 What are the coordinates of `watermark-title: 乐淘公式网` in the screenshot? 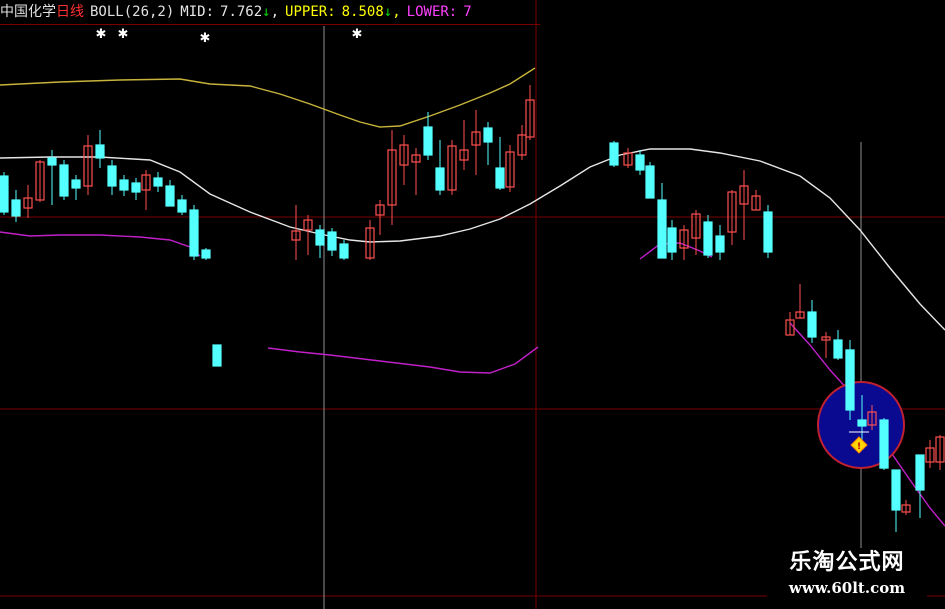 It's located at (847, 562).